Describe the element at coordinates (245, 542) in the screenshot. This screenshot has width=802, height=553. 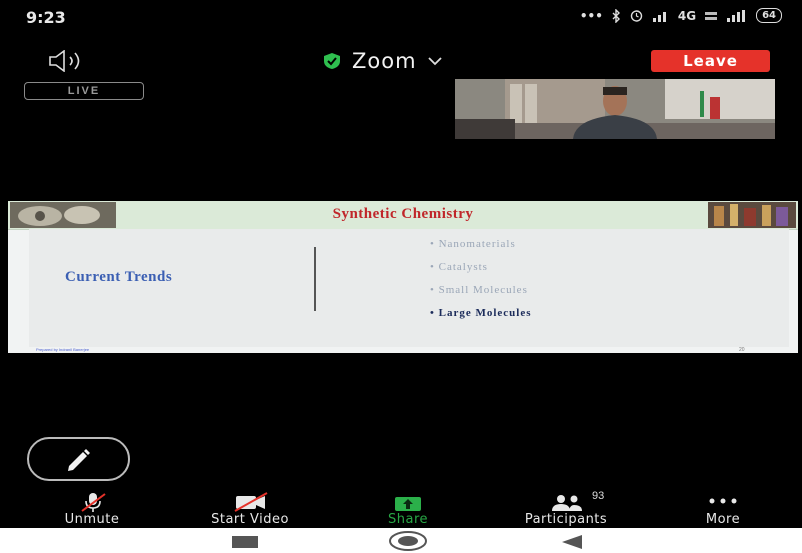
I see `recent-apps-icon` at that location.